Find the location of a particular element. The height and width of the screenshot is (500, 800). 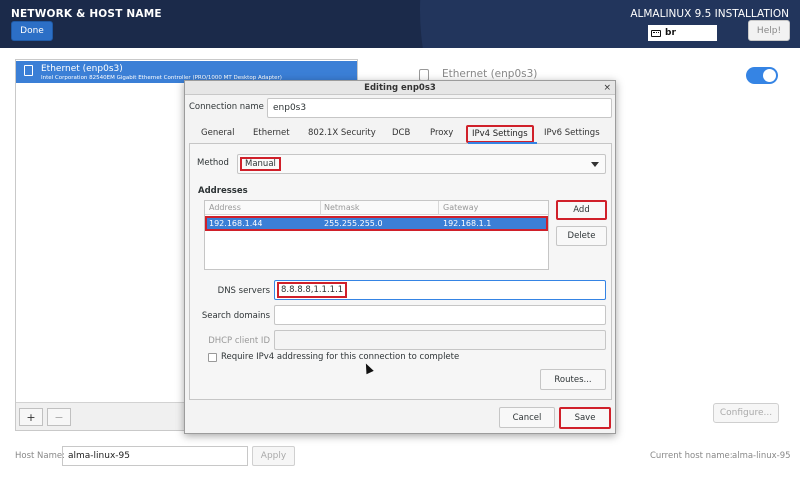

addresses-heading: Addresses is located at coordinates (223, 191).